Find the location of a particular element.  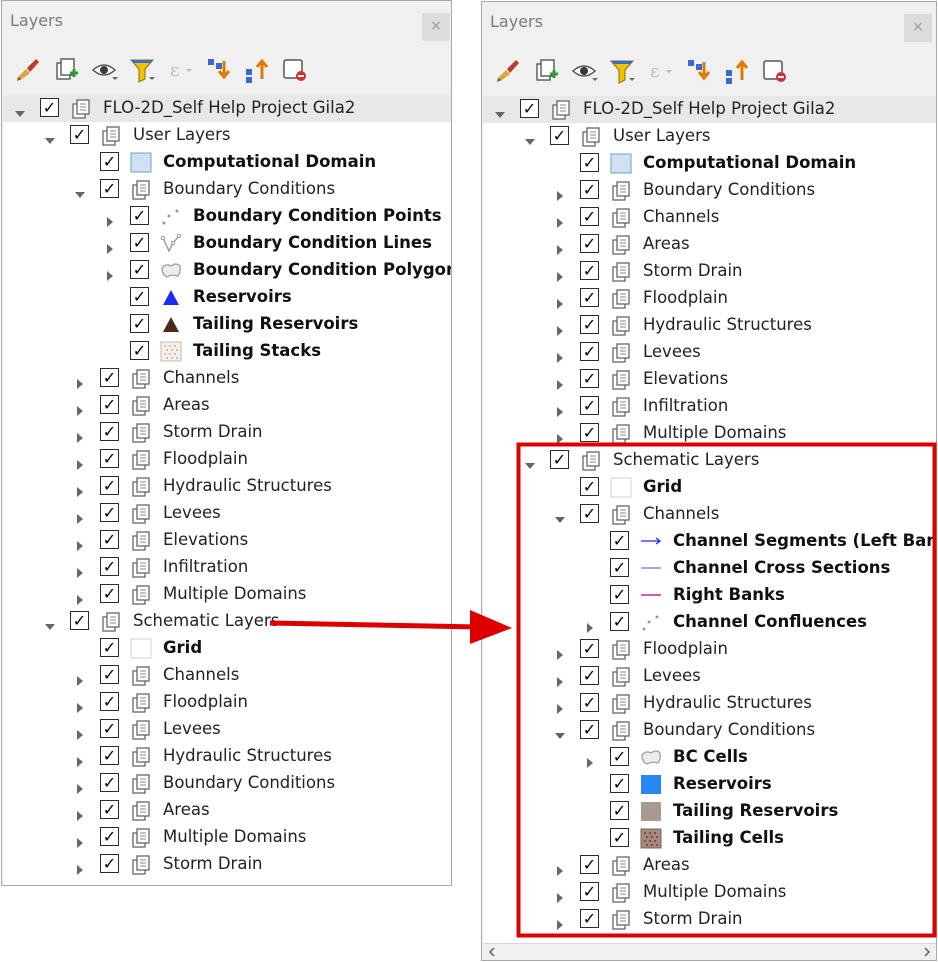

filter-icon is located at coordinates (142, 69).